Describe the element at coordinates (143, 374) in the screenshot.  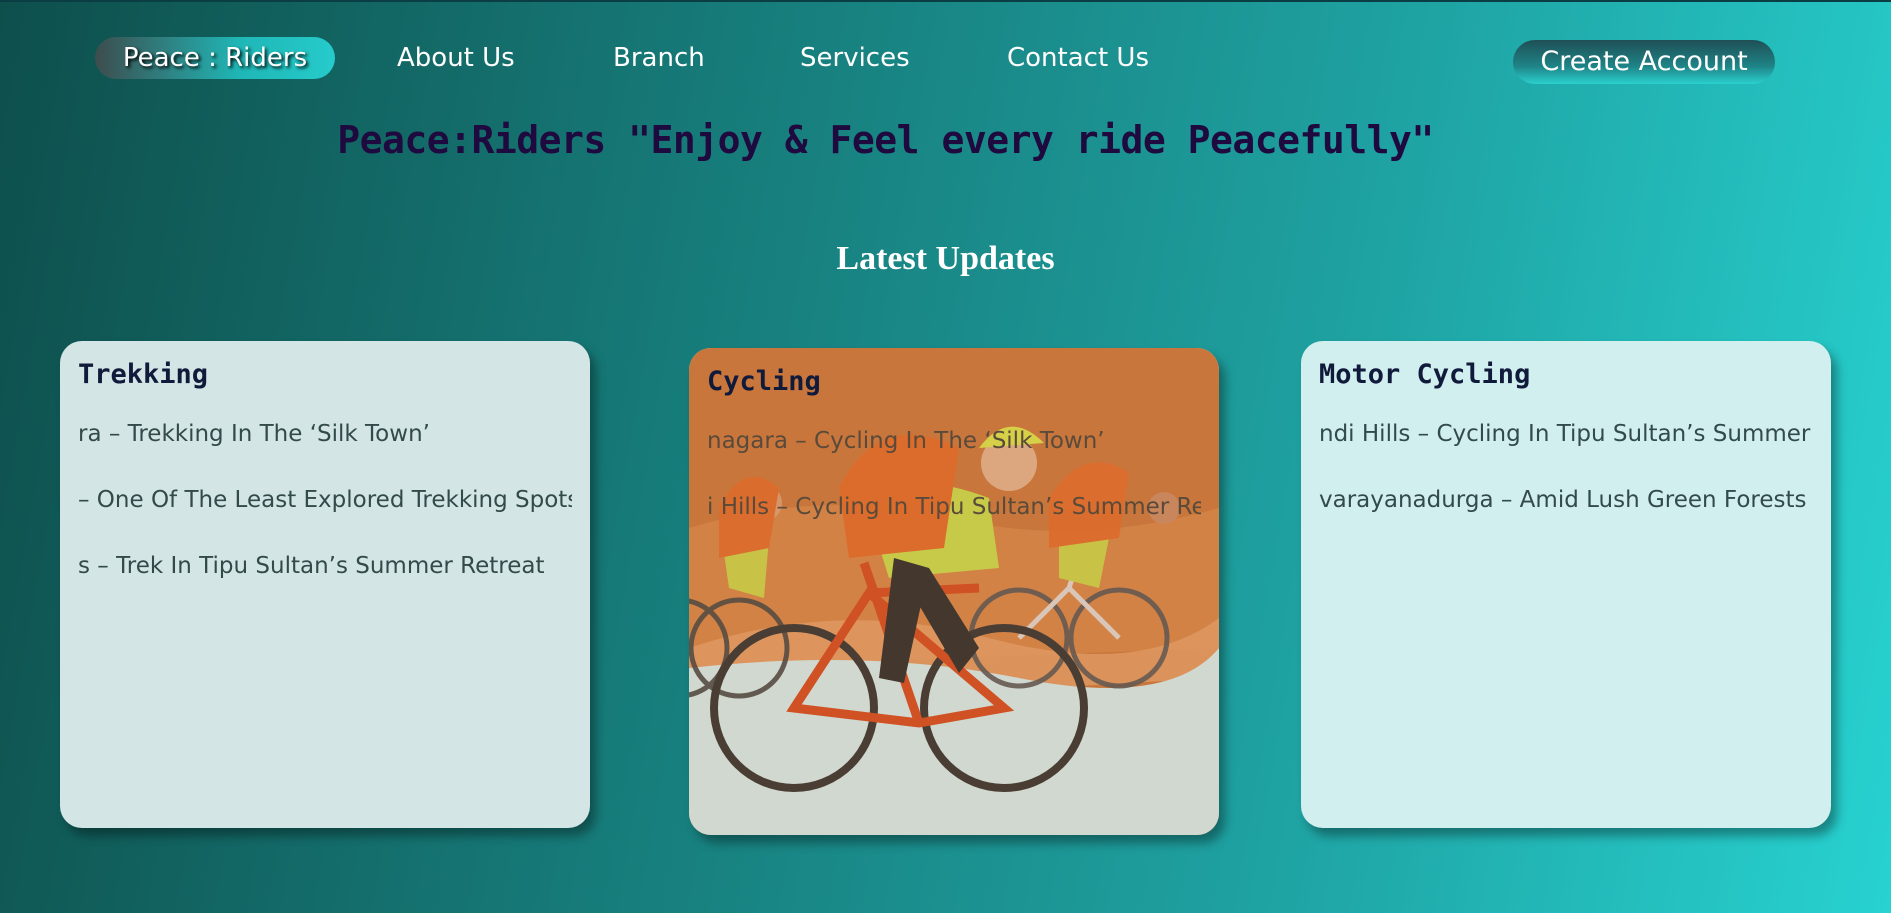
I see `card-title: Trekking` at that location.